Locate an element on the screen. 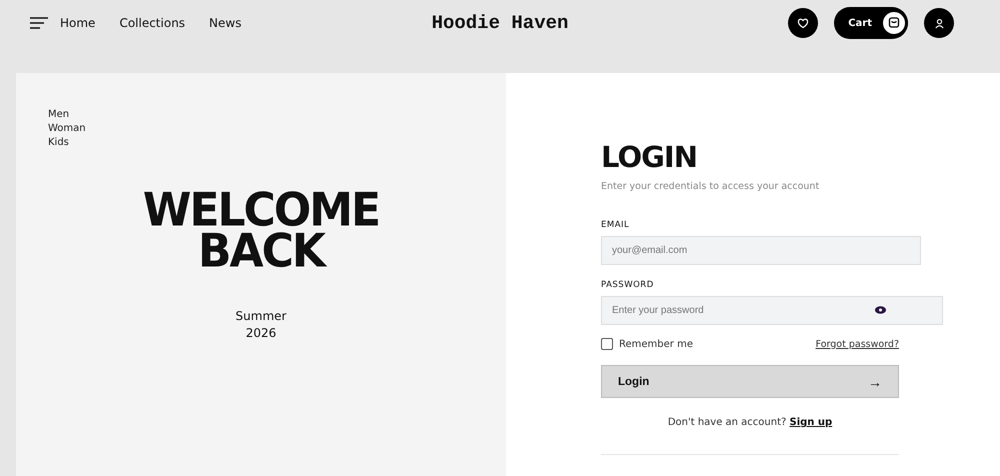 The image size is (1000, 476). eye-icon is located at coordinates (880, 310).